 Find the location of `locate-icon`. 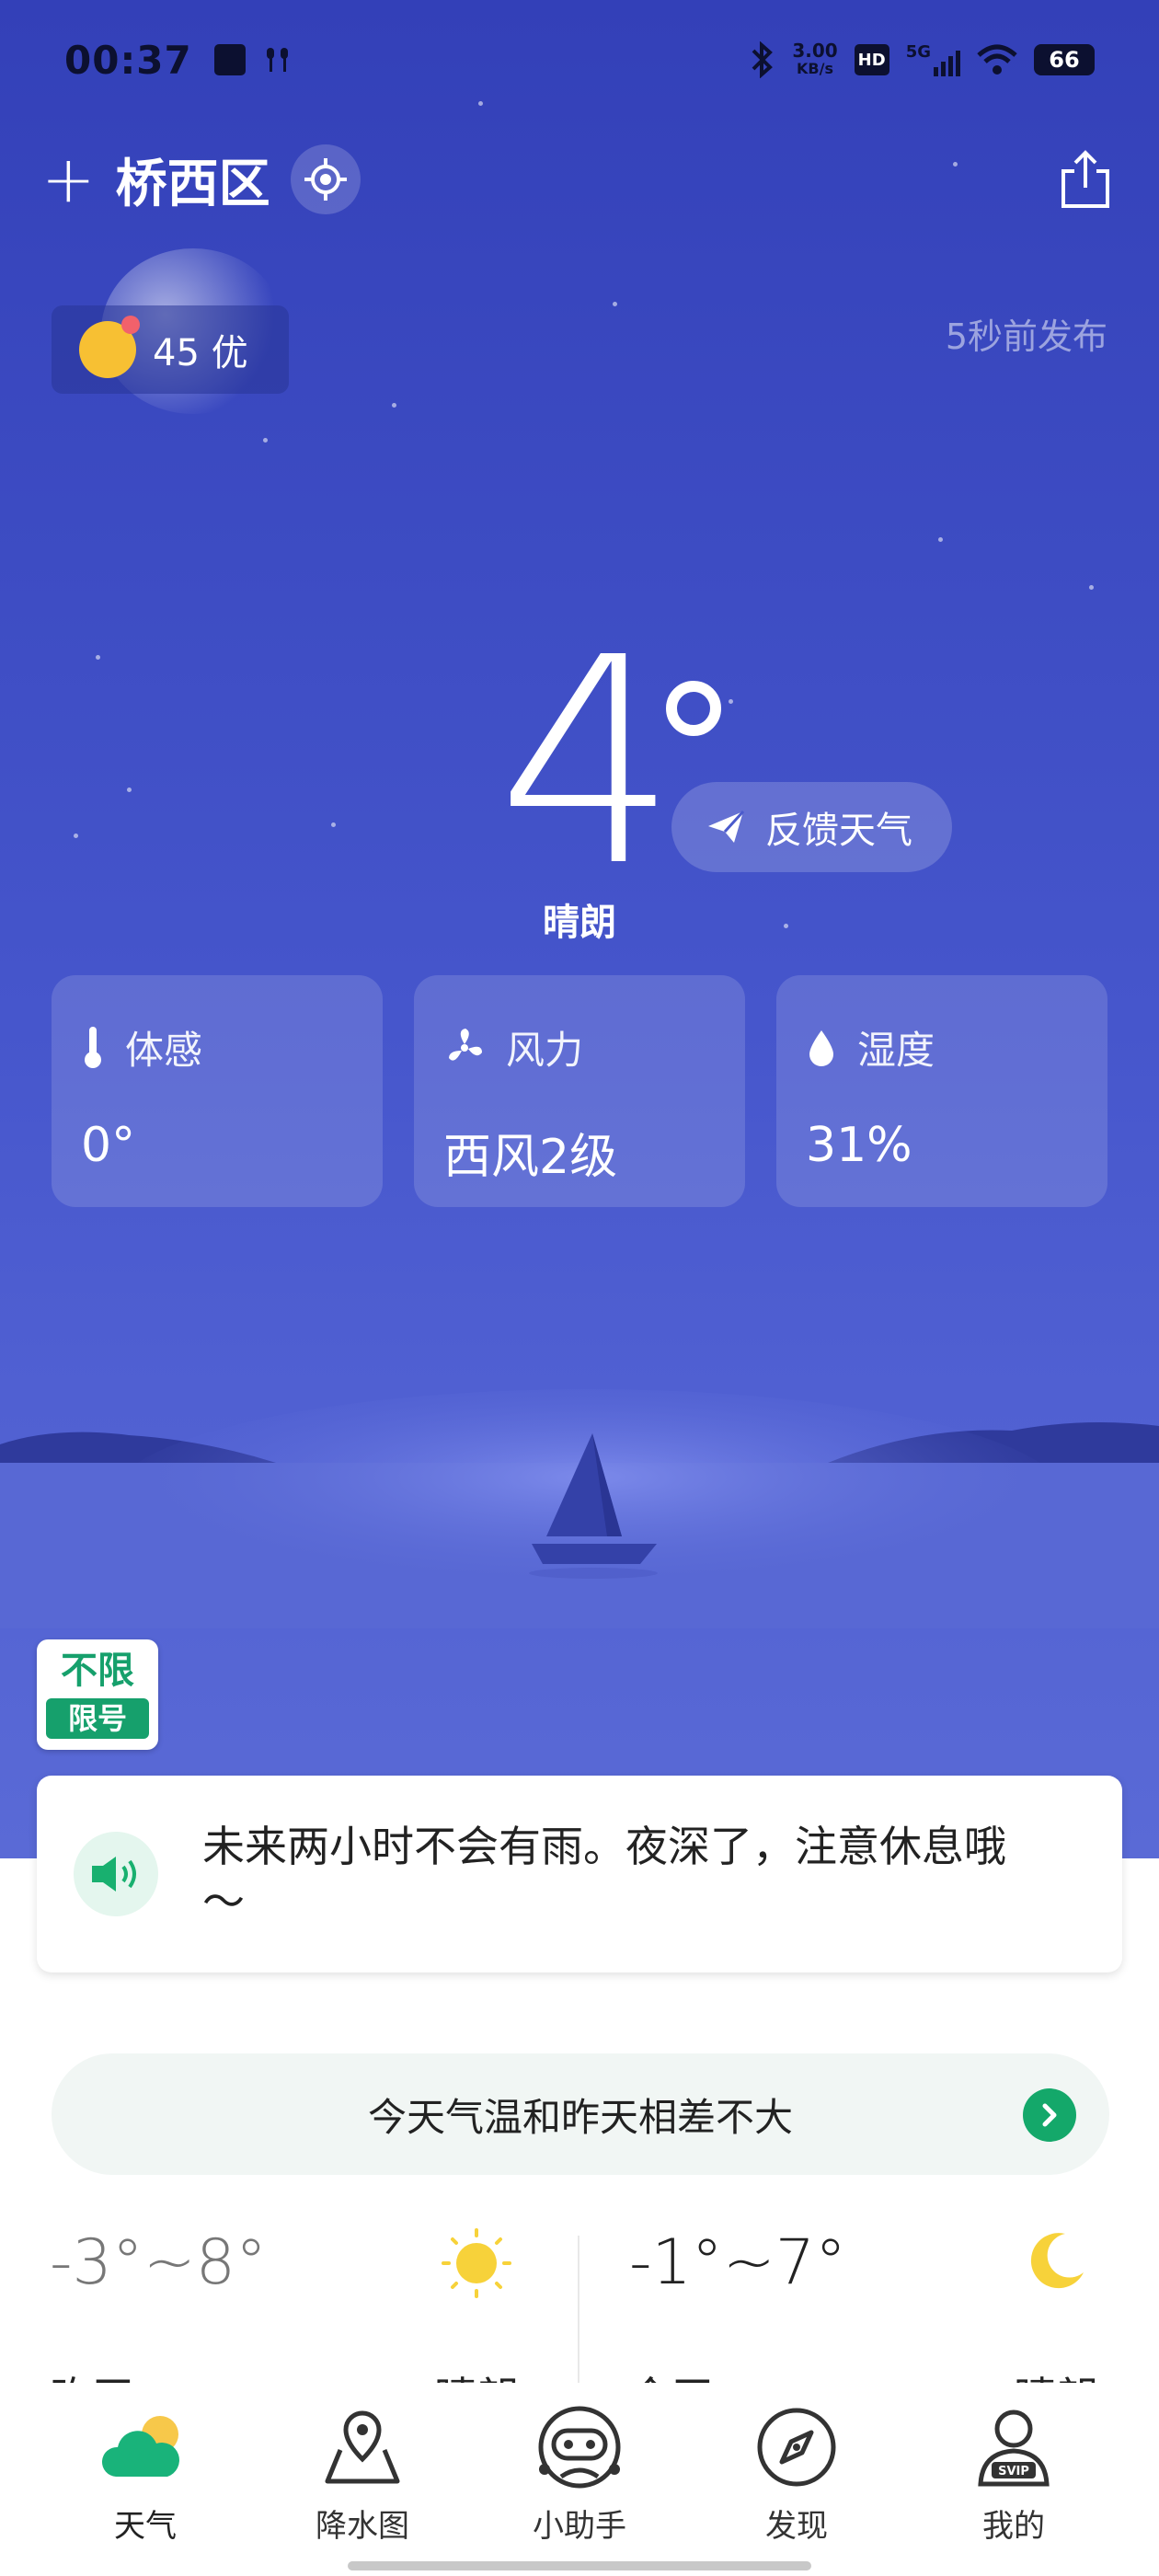

locate-icon is located at coordinates (325, 179).